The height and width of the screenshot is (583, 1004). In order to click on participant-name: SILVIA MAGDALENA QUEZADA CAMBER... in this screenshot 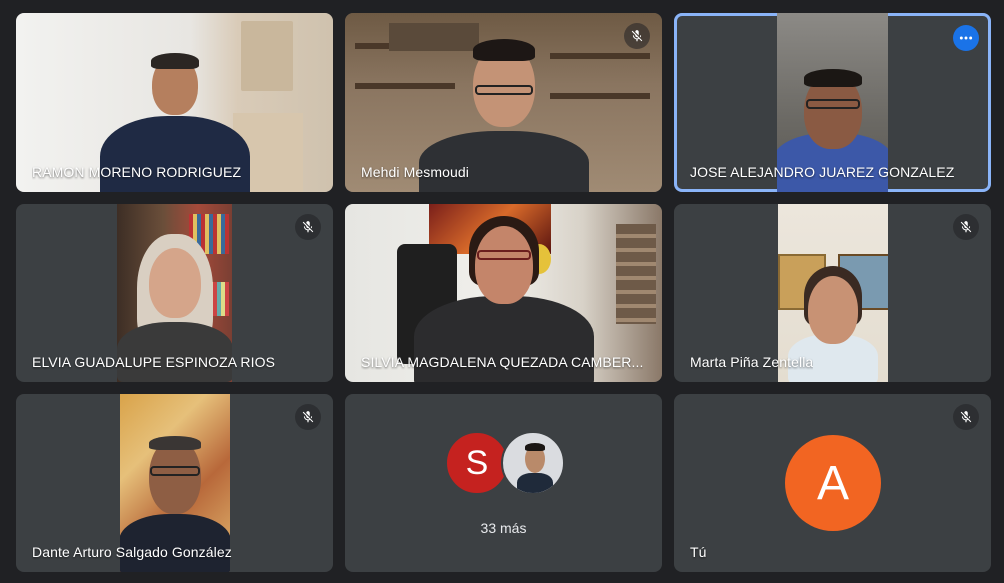, I will do `click(502, 362)`.